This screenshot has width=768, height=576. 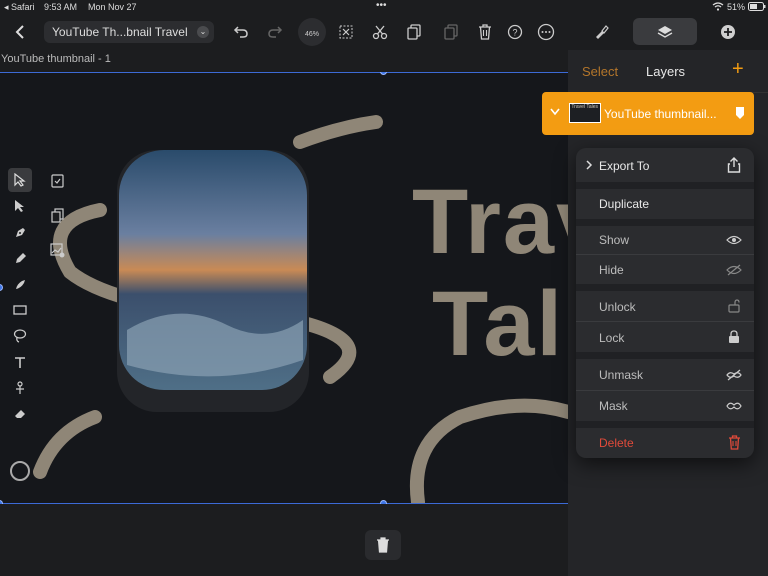 I want to click on rectangle-icon, so click(x=20, y=309).